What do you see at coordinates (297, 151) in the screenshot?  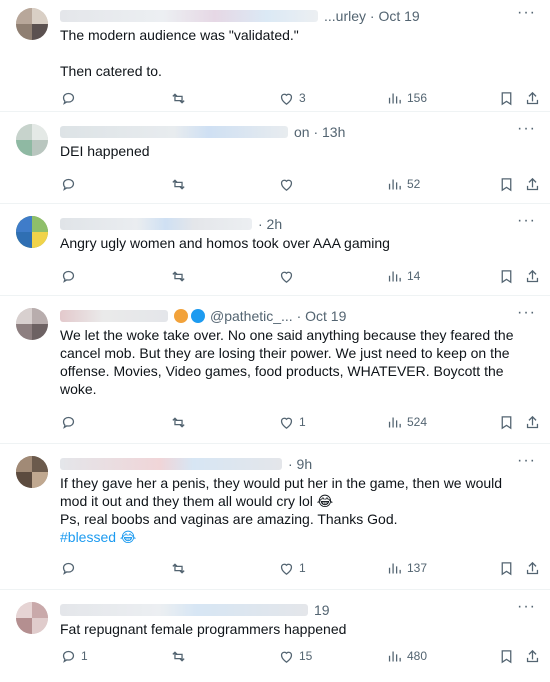 I see `post-text: DEI happened` at bounding box center [297, 151].